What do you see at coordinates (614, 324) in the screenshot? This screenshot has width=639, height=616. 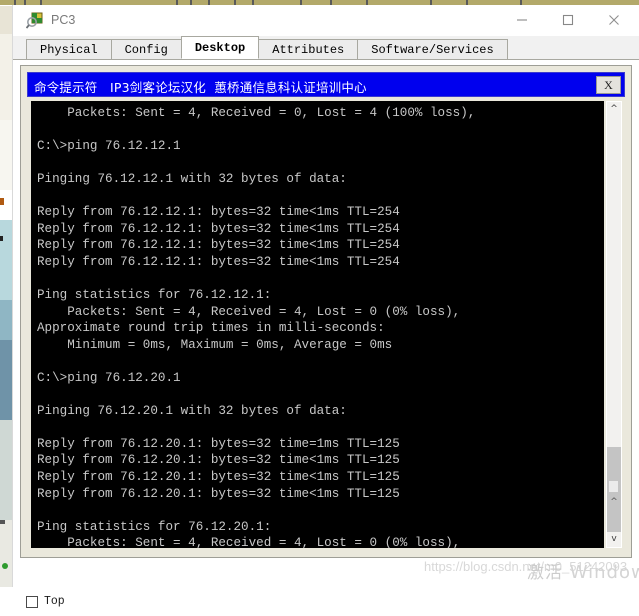 I see `terminal-scrollbar: ^ ^ v` at bounding box center [614, 324].